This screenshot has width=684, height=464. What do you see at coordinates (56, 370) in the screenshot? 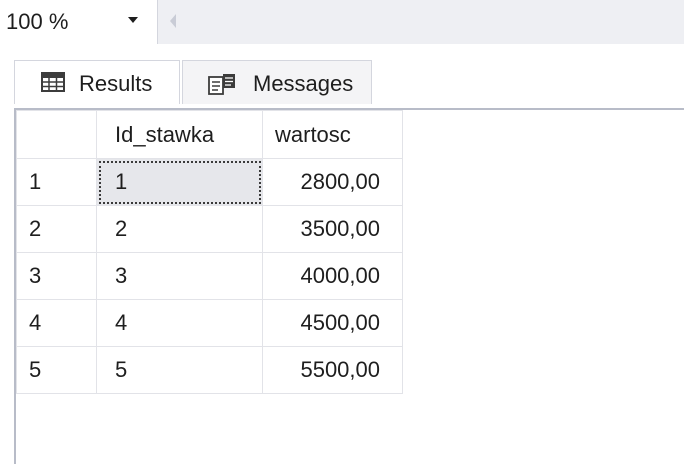
I see `row-number-cell: 5` at bounding box center [56, 370].